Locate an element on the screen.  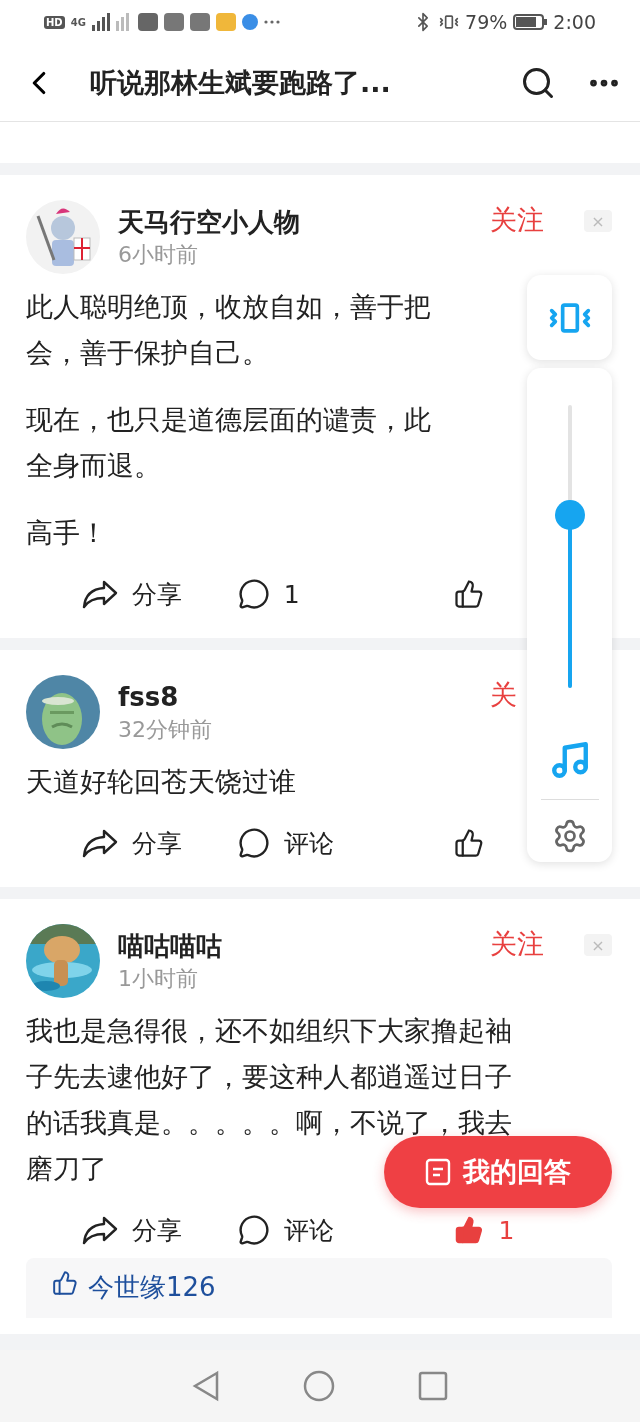
answer-text-line: 此人聪明绝顶，收放自如，善于把 is located at coordinates (228, 307).